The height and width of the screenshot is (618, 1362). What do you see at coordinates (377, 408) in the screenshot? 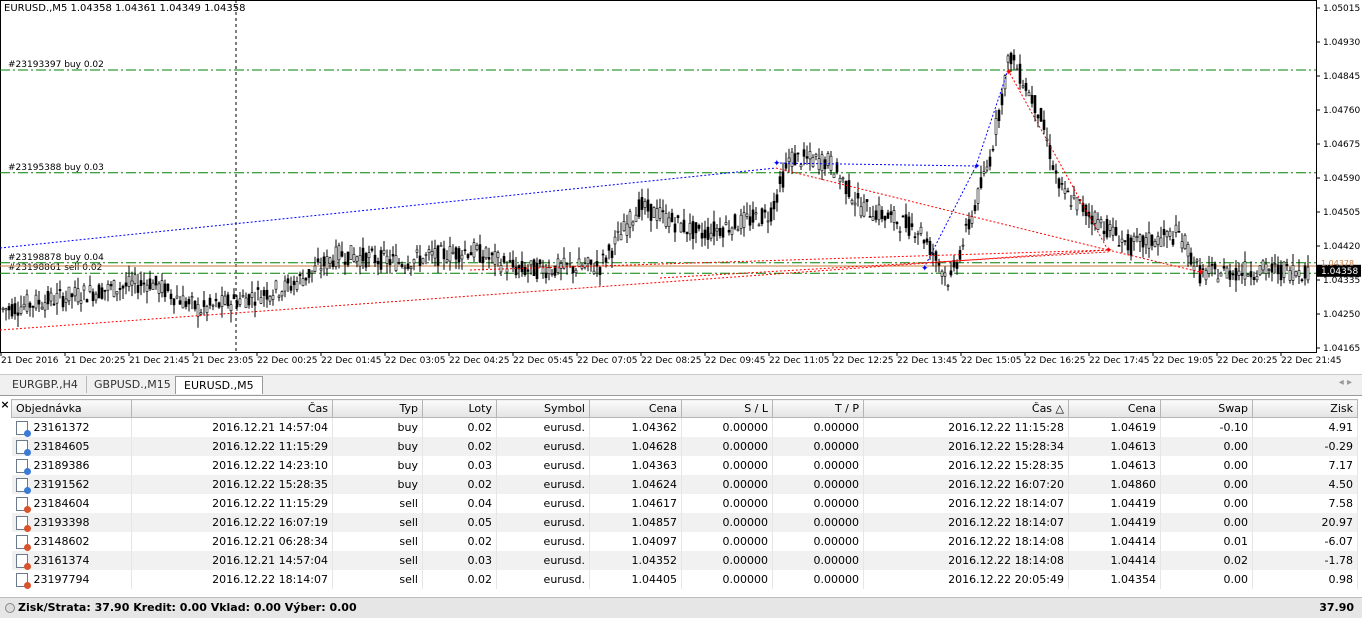
I see `col-type: Typ` at bounding box center [377, 408].